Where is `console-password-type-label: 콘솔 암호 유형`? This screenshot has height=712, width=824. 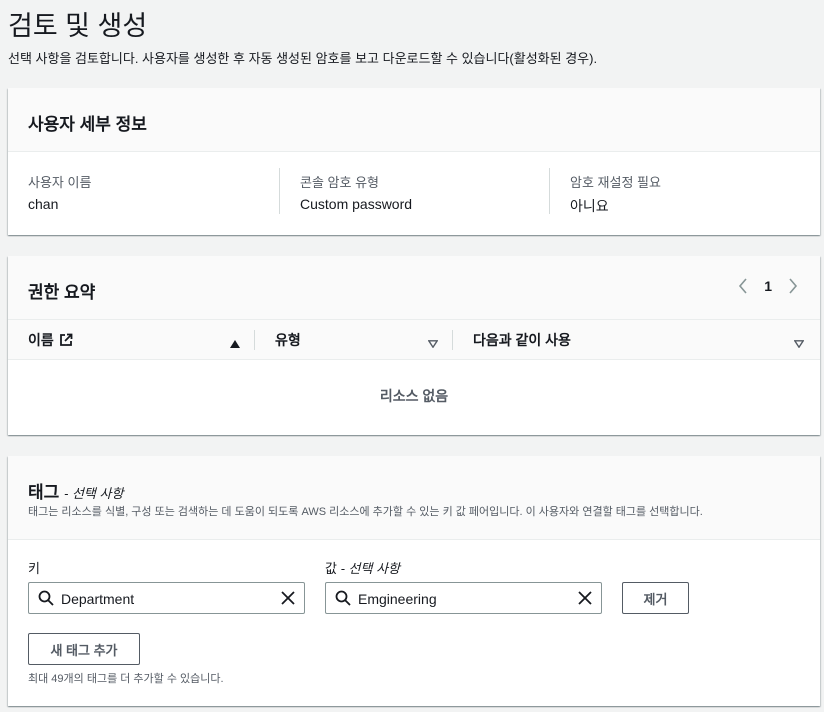
console-password-type-label: 콘솔 암호 유형 is located at coordinates (339, 182).